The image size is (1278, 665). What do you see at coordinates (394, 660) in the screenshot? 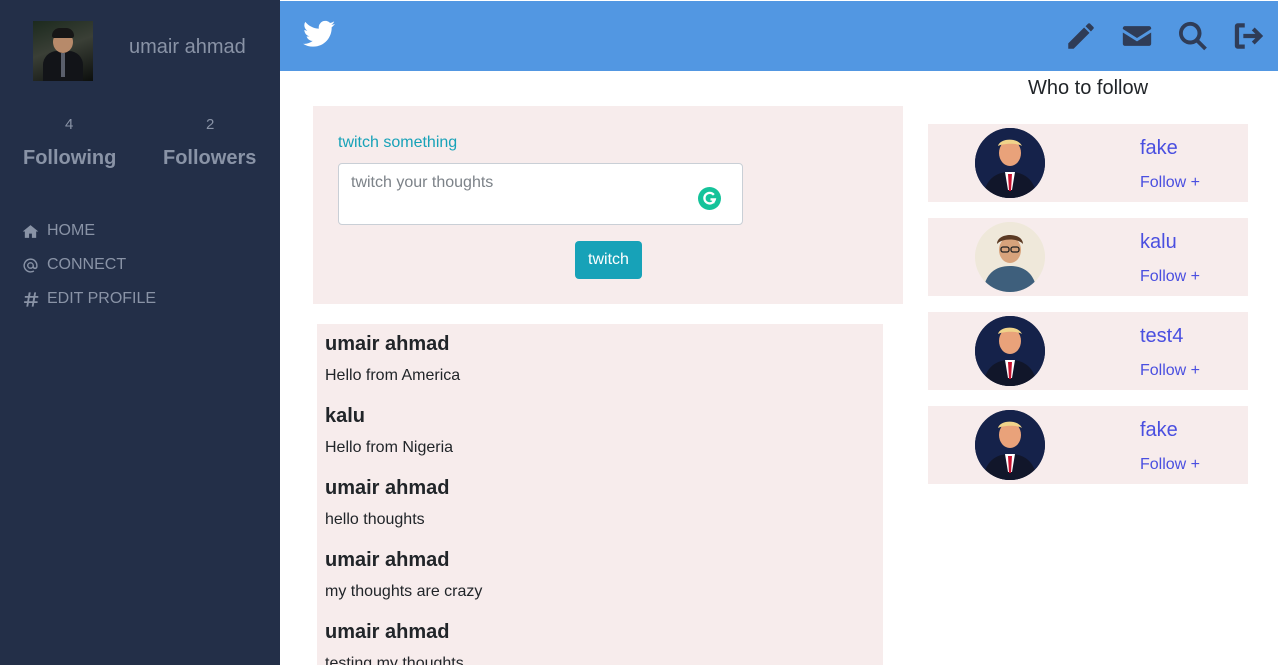
I see `post-text: testing my thoughts` at bounding box center [394, 660].